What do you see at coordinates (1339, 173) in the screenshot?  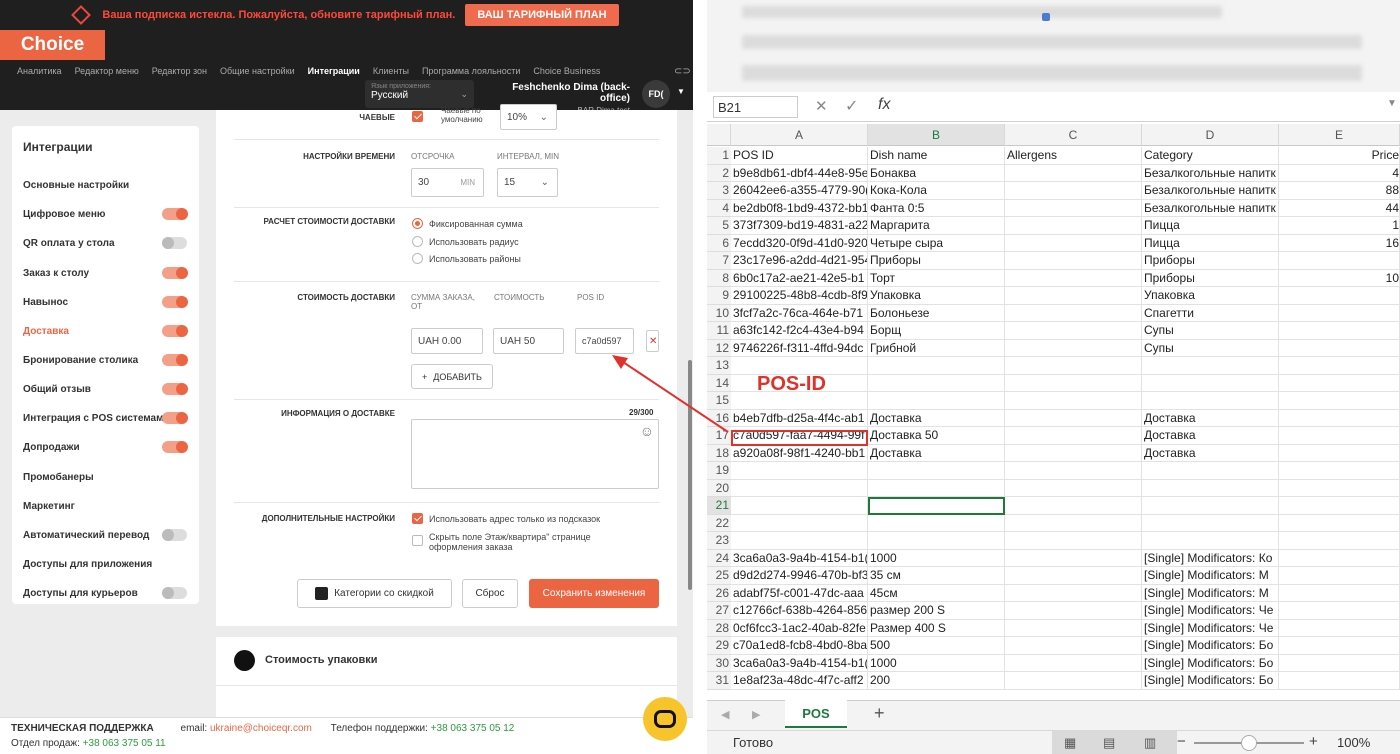 I see `cell: 4` at bounding box center [1339, 173].